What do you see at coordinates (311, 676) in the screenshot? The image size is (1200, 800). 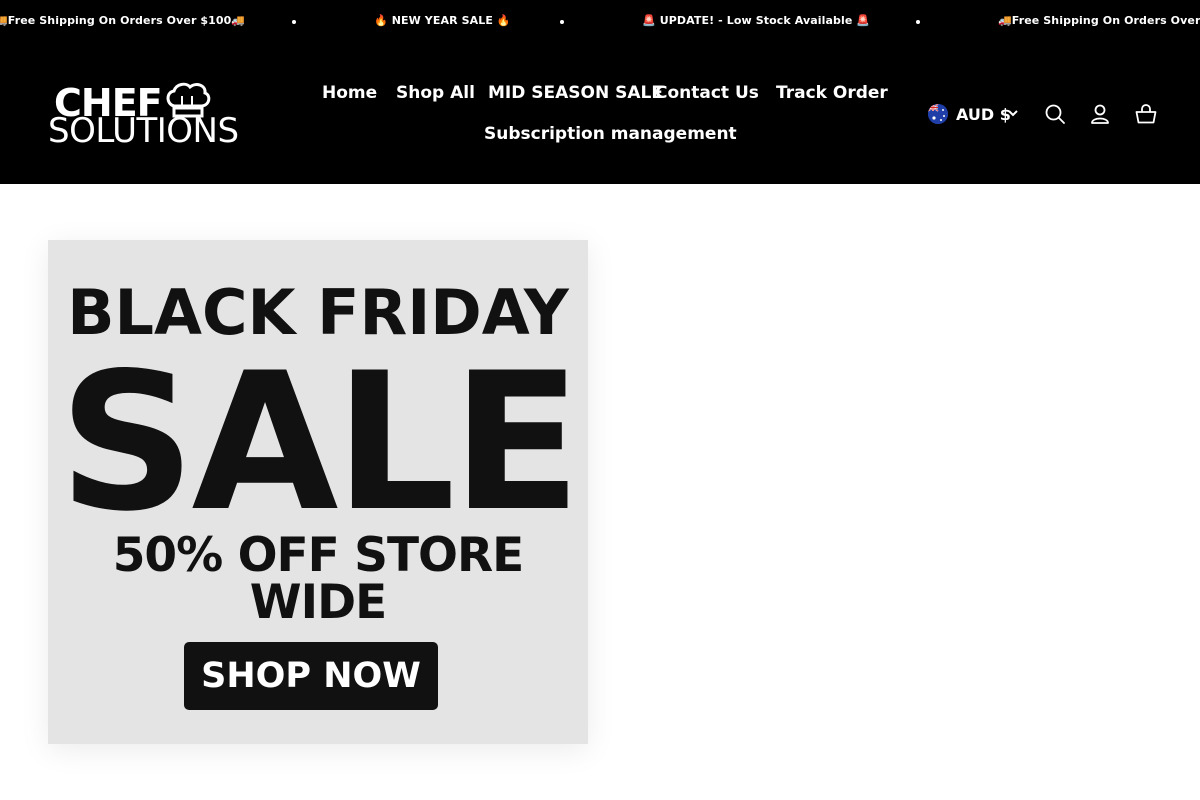 I see `shop-now-button: SHOP NOW` at bounding box center [311, 676].